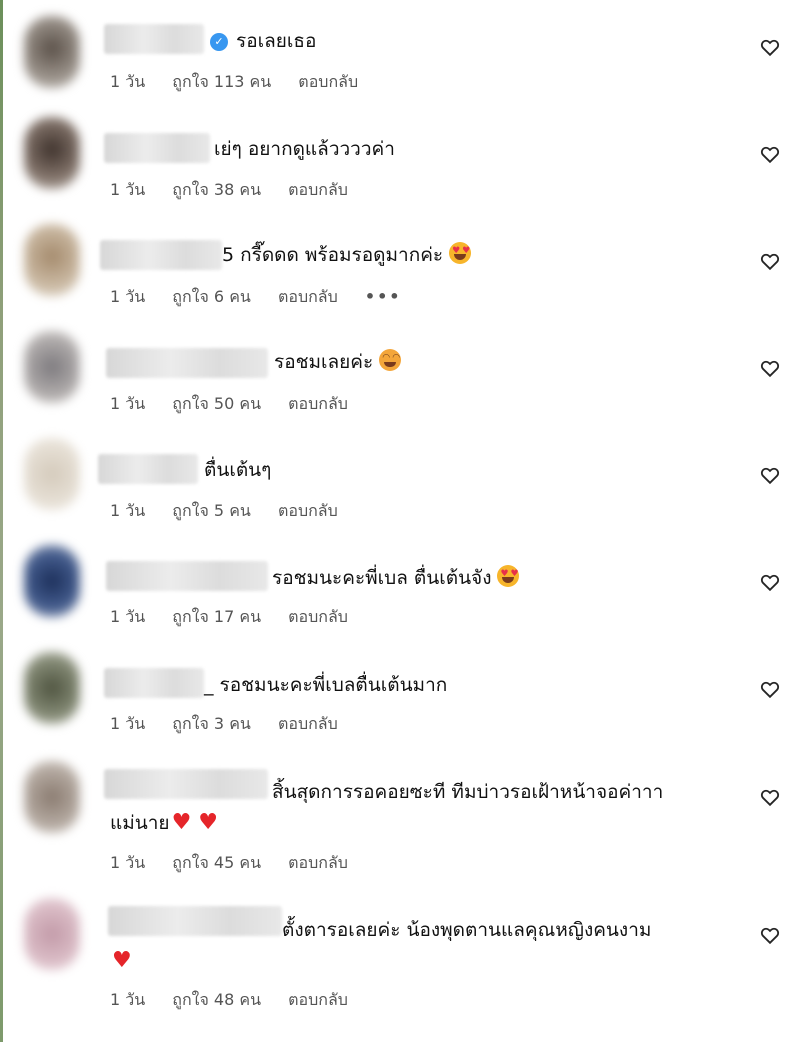 Image resolution: width=800 pixels, height=1042 pixels. I want to click on smiling-face-emoji: ◠ ◠, so click(390, 360).